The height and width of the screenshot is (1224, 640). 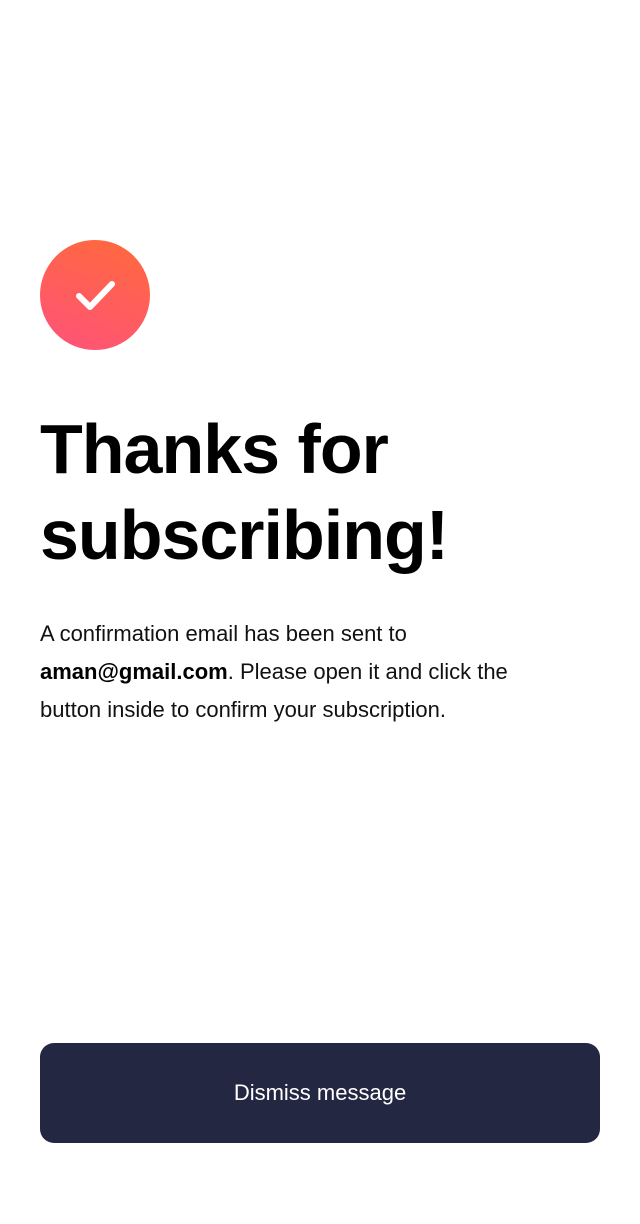 What do you see at coordinates (320, 1093) in the screenshot?
I see `dismiss-message-button: Dismiss message` at bounding box center [320, 1093].